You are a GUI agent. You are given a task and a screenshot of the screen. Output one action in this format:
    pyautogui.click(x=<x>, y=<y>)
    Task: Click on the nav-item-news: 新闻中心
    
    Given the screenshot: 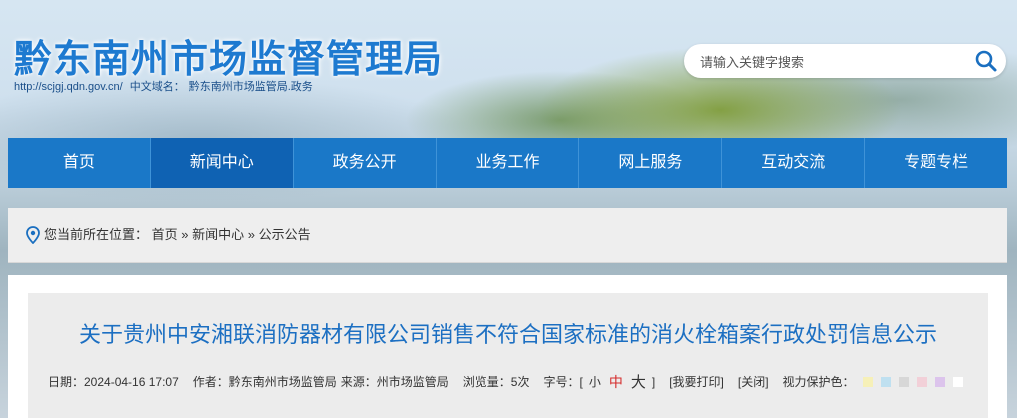 What is the action you would take?
    pyautogui.click(x=222, y=163)
    